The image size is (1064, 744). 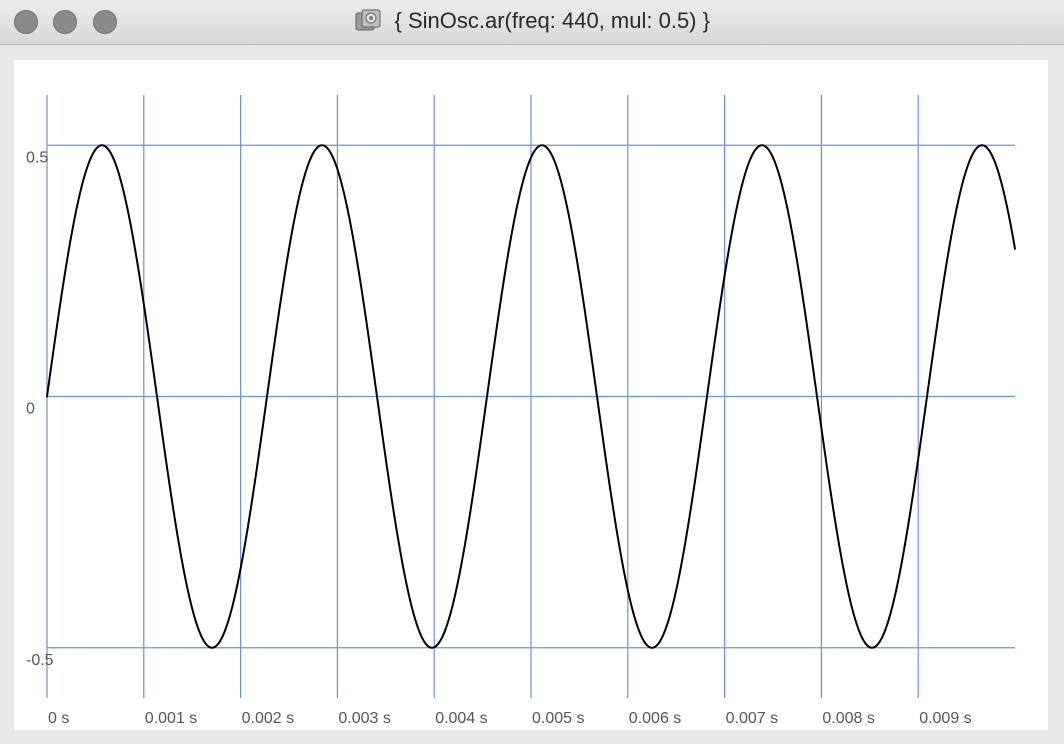 I want to click on x-tick-label: 0.004 s, so click(x=461, y=718).